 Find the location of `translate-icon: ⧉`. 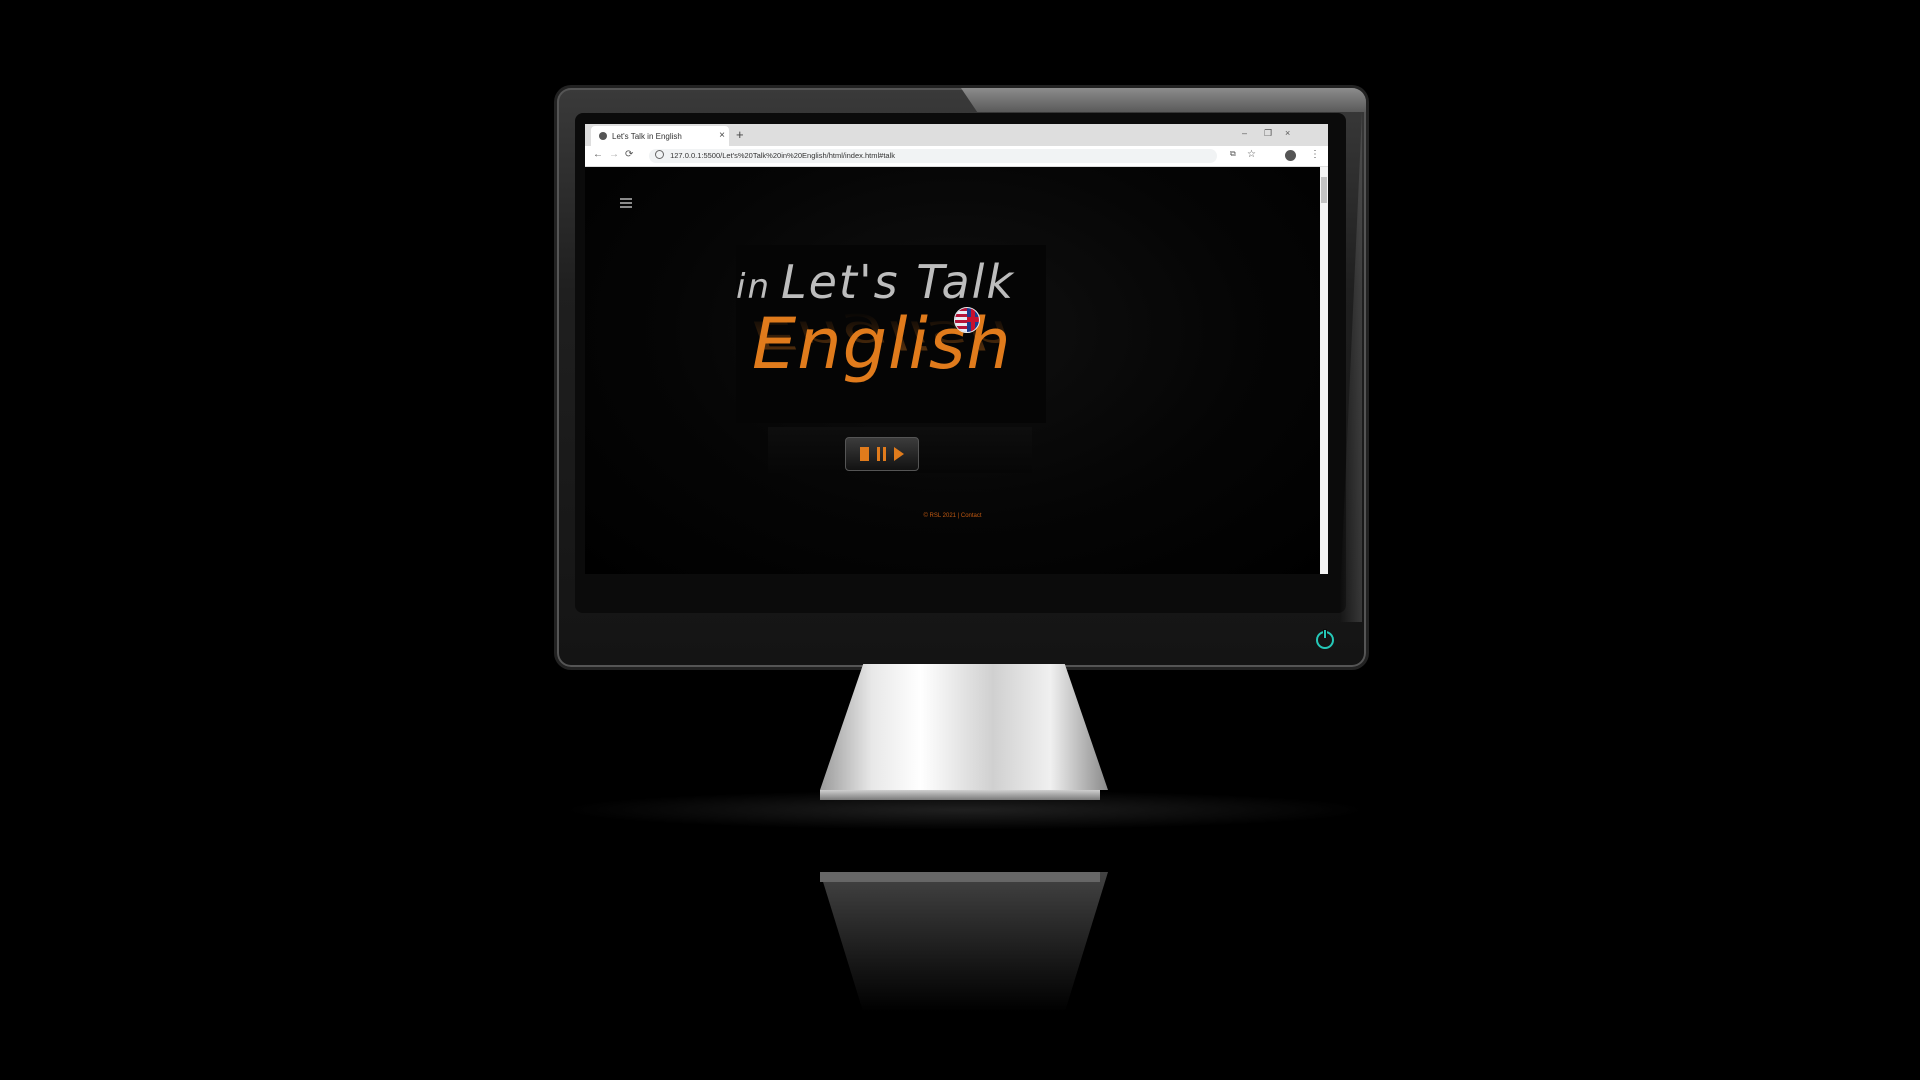

translate-icon: ⧉ is located at coordinates (1233, 154).